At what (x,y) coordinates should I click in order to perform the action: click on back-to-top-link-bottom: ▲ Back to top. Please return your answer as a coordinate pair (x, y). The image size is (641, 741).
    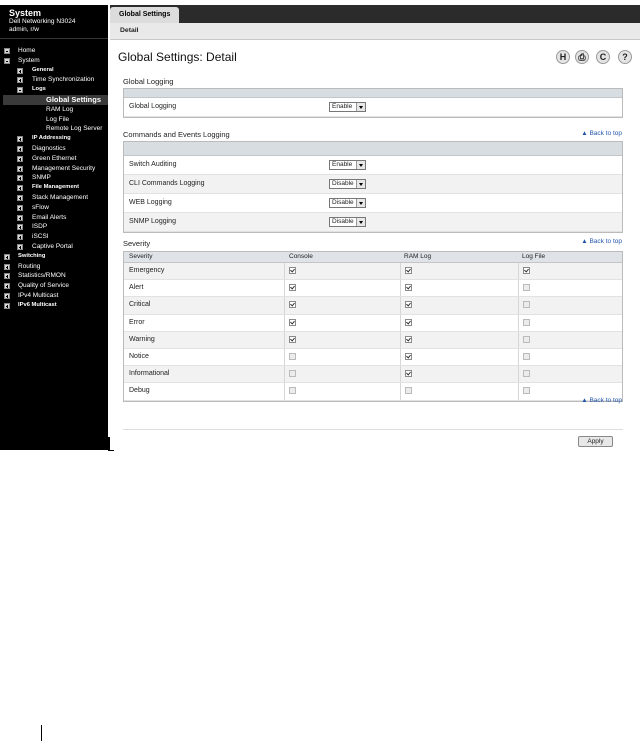
    Looking at the image, I should click on (601, 400).